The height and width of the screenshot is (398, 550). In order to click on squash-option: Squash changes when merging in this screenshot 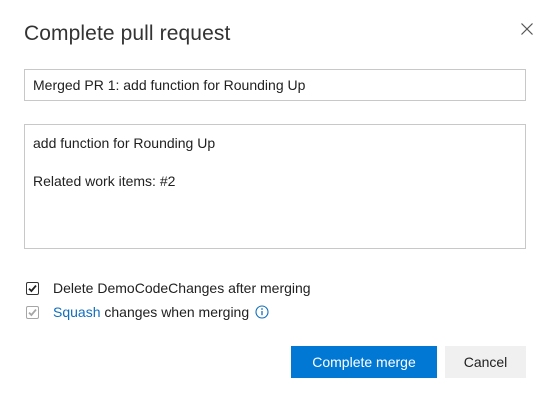, I will do `click(147, 312)`.